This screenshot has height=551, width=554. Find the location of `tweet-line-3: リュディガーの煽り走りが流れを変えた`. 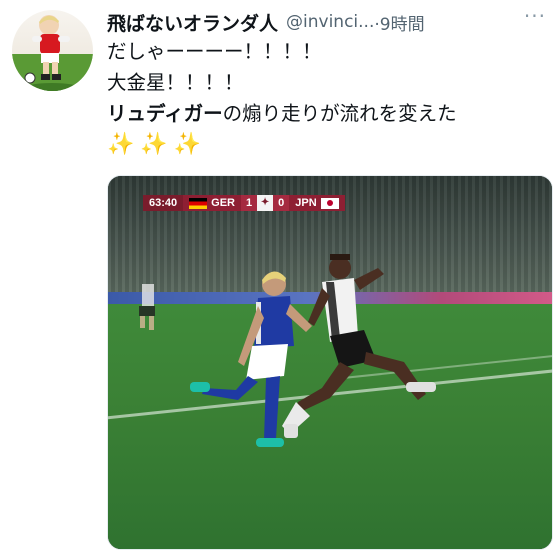

tweet-line-3: リュディガーの煽り走りが流れを変えた is located at coordinates (327, 113).